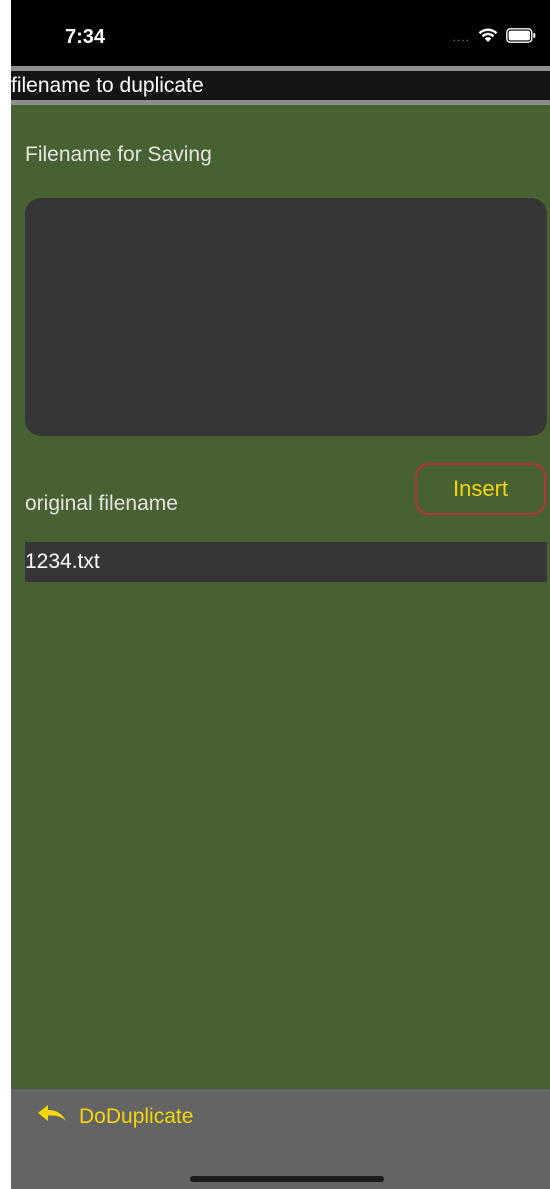 The height and width of the screenshot is (1189, 550). I want to click on original-filename-field: 1234.txt, so click(286, 562).